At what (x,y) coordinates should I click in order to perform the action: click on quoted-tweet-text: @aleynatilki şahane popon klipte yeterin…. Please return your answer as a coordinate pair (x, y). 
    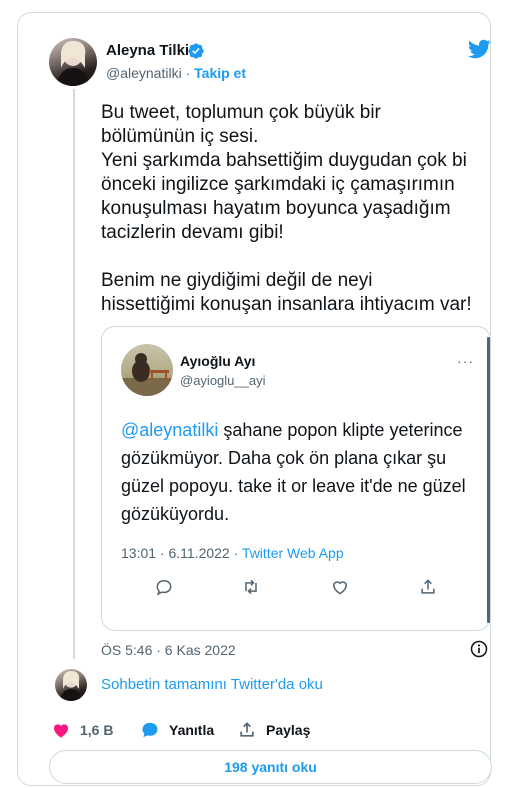
    Looking at the image, I should click on (296, 472).